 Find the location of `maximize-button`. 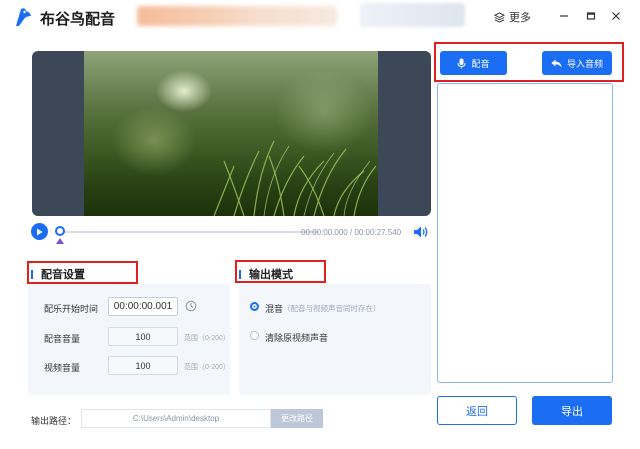

maximize-button is located at coordinates (591, 16).